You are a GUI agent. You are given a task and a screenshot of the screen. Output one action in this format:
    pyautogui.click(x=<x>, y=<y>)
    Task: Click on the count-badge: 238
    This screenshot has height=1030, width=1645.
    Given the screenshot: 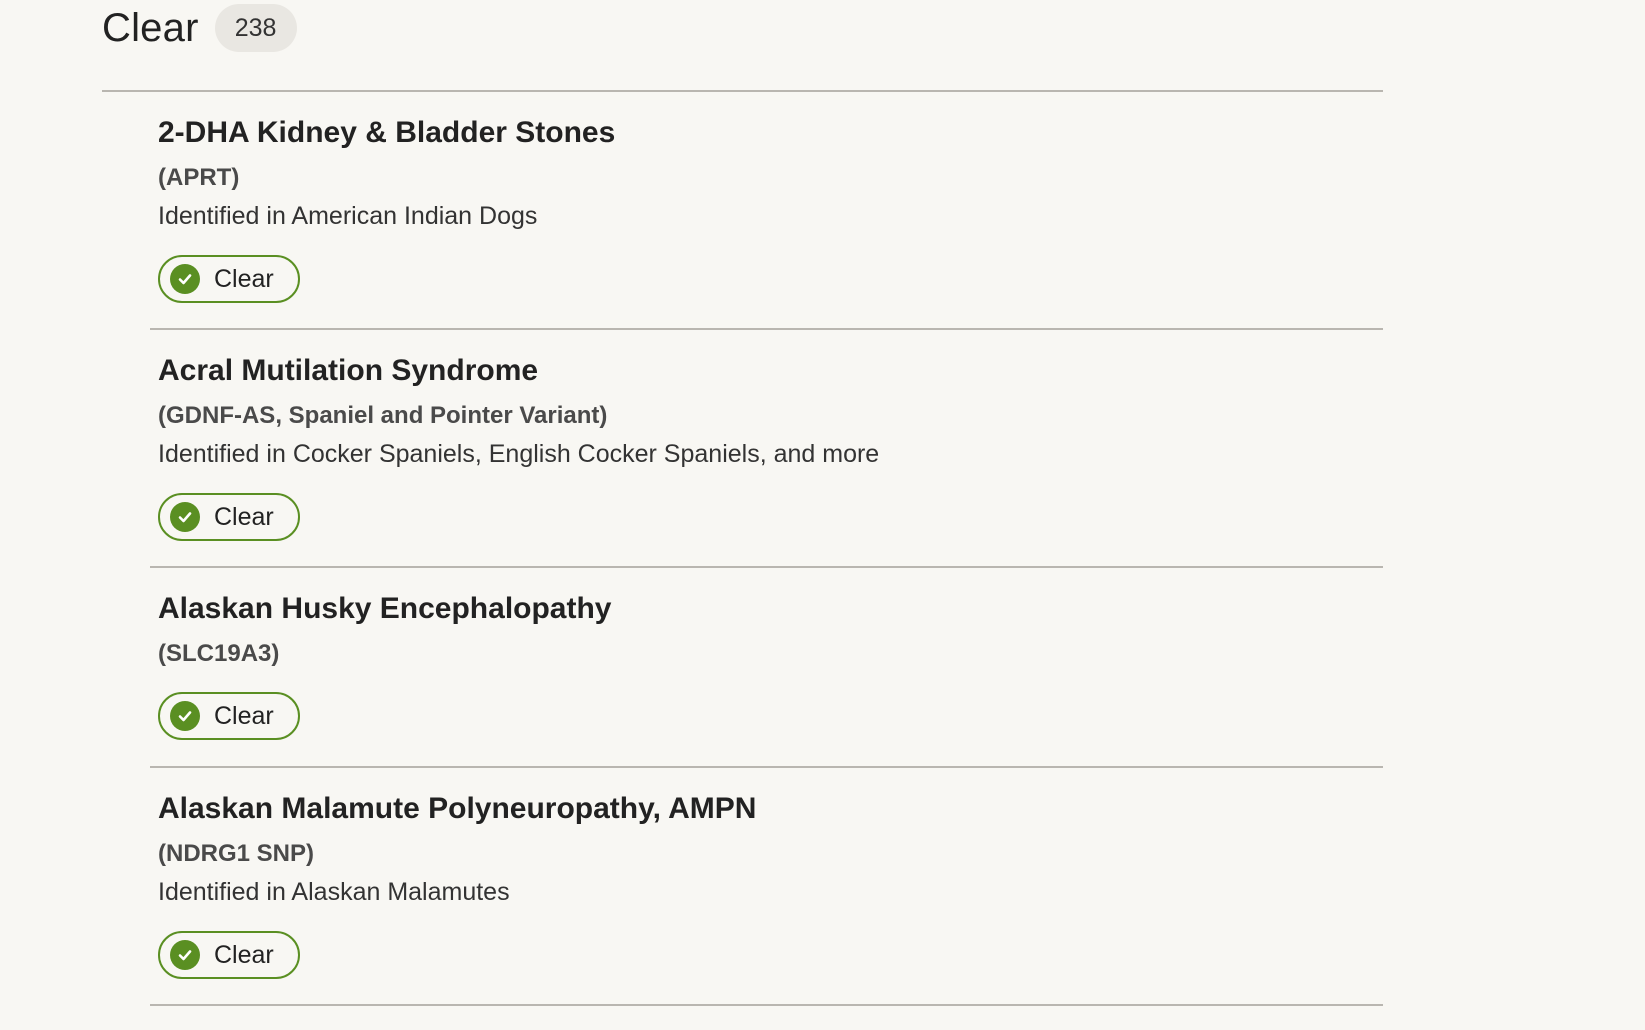 What is the action you would take?
    pyautogui.click(x=255, y=28)
    